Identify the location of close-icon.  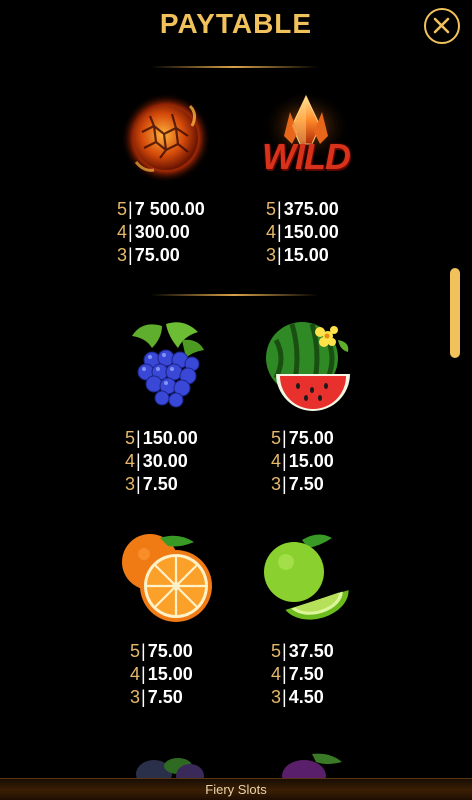
(441, 25).